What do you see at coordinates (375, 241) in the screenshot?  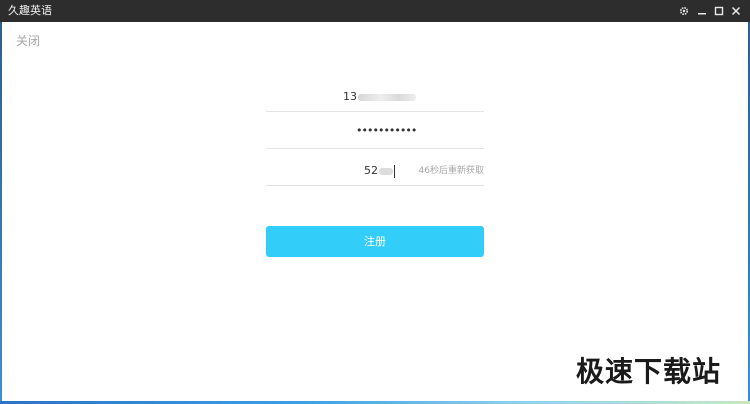 I see `register-button: 注册` at bounding box center [375, 241].